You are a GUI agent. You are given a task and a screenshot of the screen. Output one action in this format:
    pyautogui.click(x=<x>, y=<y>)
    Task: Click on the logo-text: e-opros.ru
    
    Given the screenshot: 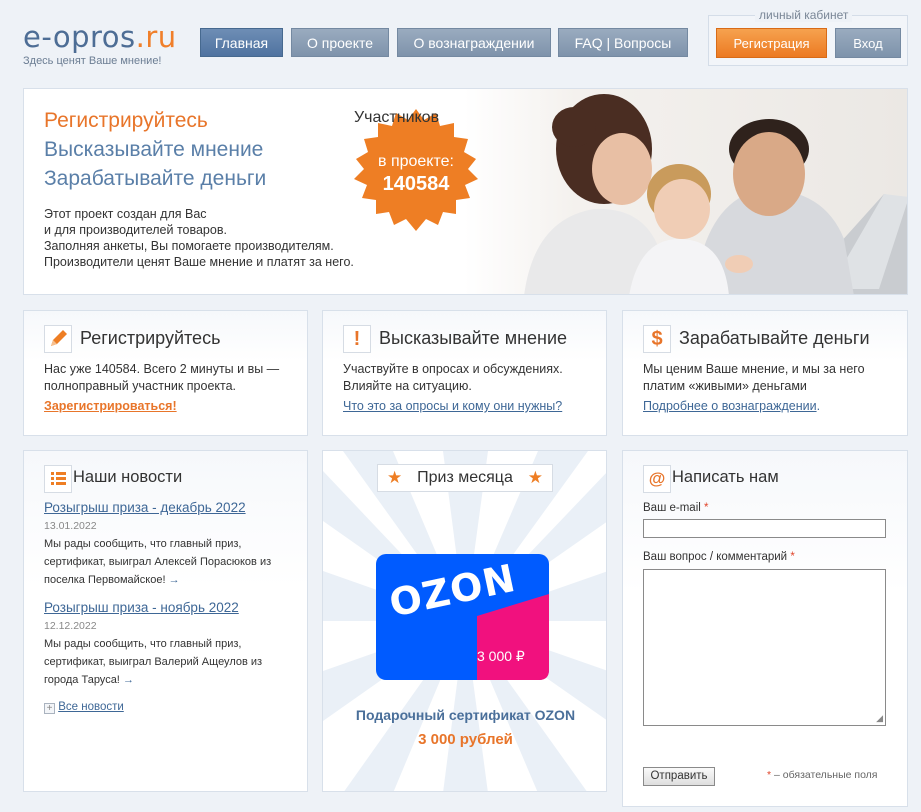 What is the action you would take?
    pyautogui.click(x=100, y=37)
    